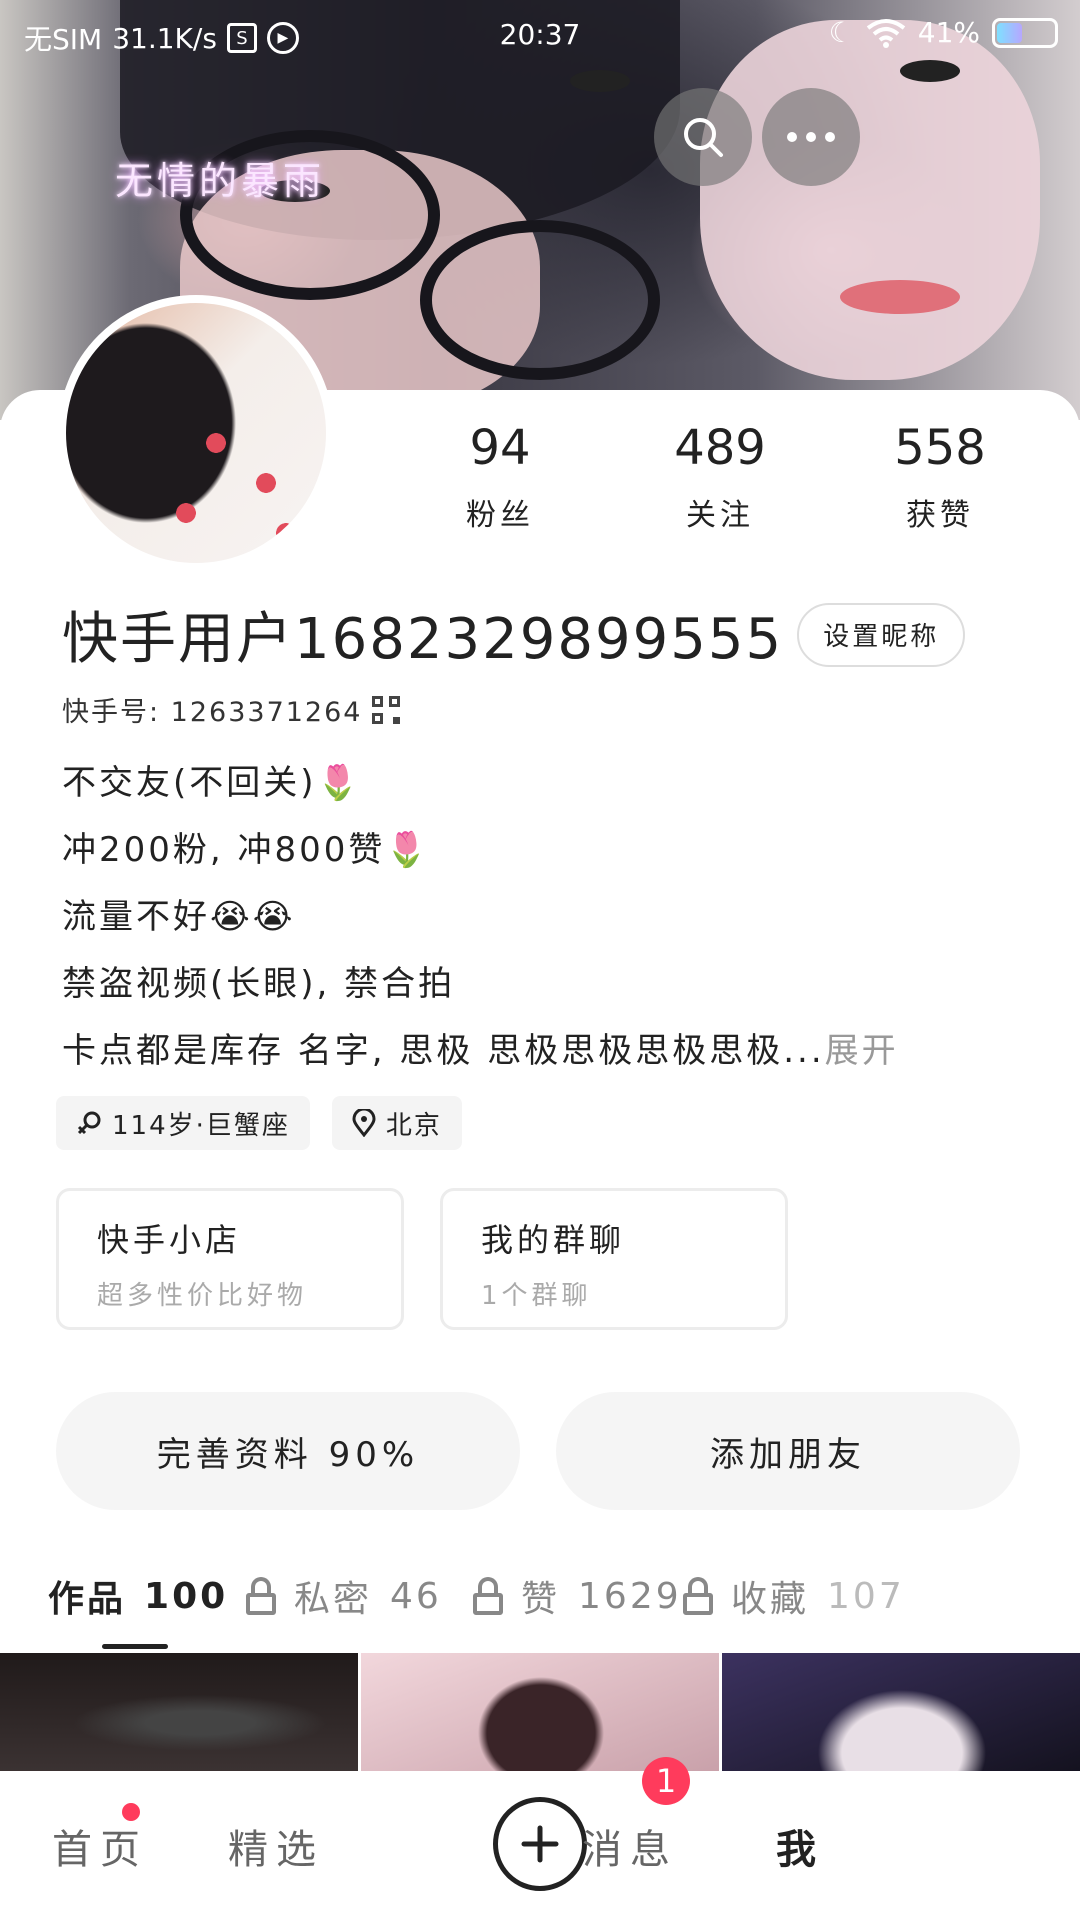 The height and width of the screenshot is (1920, 1080). I want to click on tab-label: 收藏, so click(770, 1599).